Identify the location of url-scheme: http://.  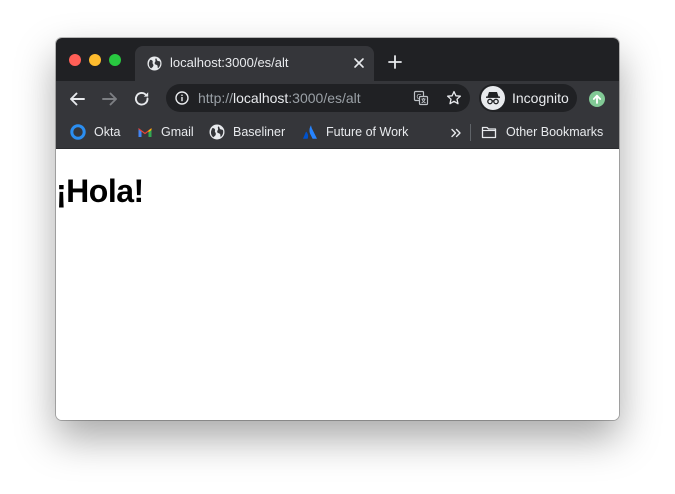
(216, 98).